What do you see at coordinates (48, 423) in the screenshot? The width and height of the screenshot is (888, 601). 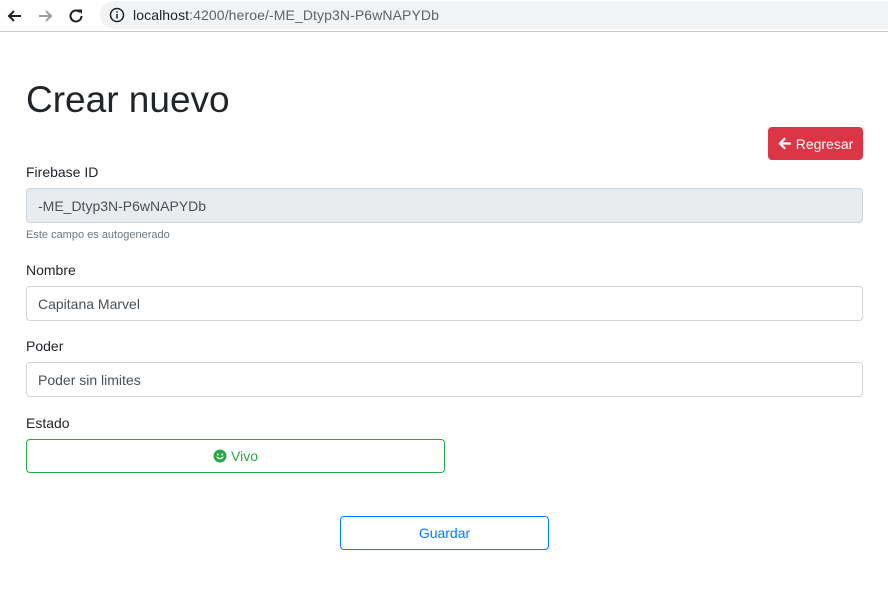 I see `estado-label: Estado` at bounding box center [48, 423].